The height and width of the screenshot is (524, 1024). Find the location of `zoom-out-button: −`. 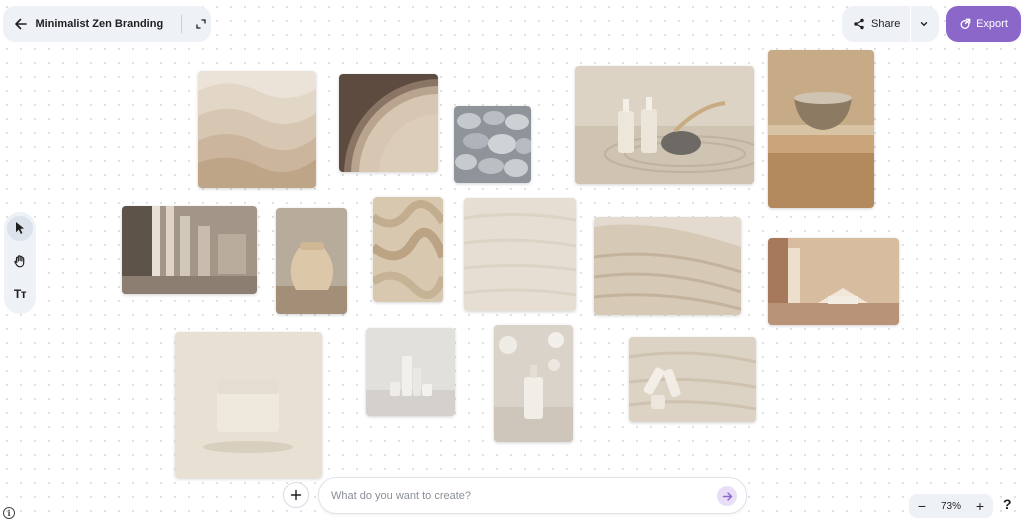

zoom-out-button: − is located at coordinates (922, 506).